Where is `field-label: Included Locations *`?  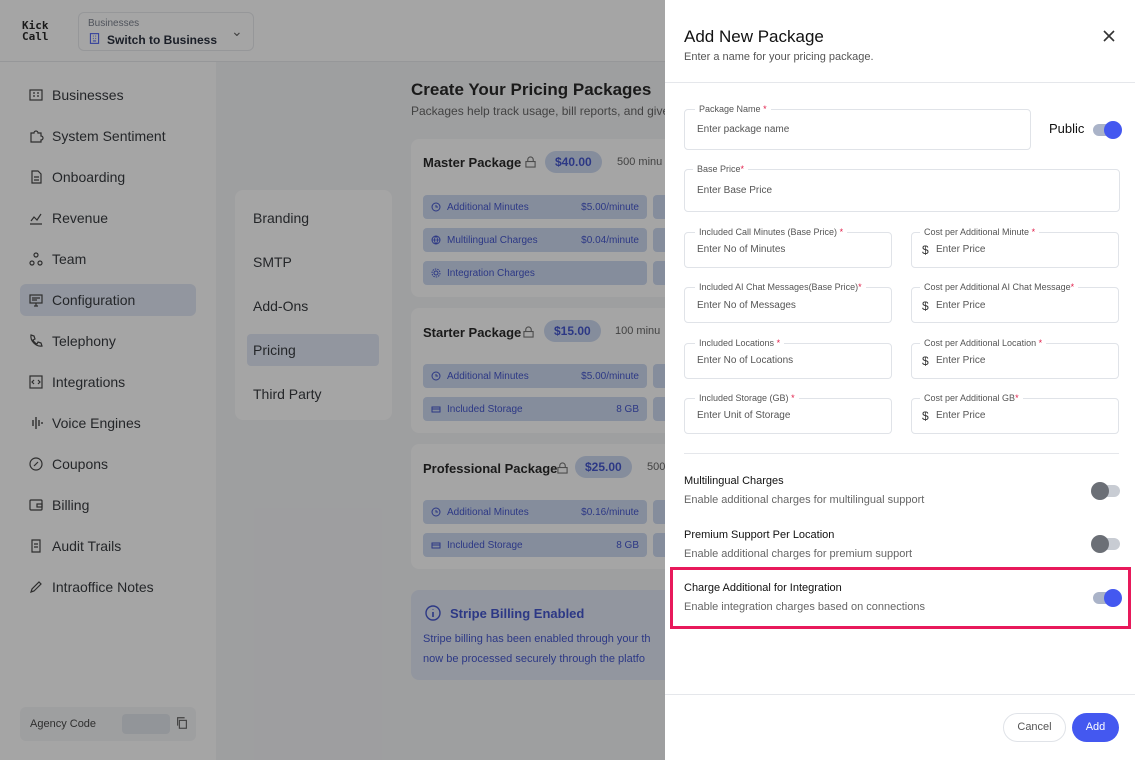 field-label: Included Locations * is located at coordinates (740, 343).